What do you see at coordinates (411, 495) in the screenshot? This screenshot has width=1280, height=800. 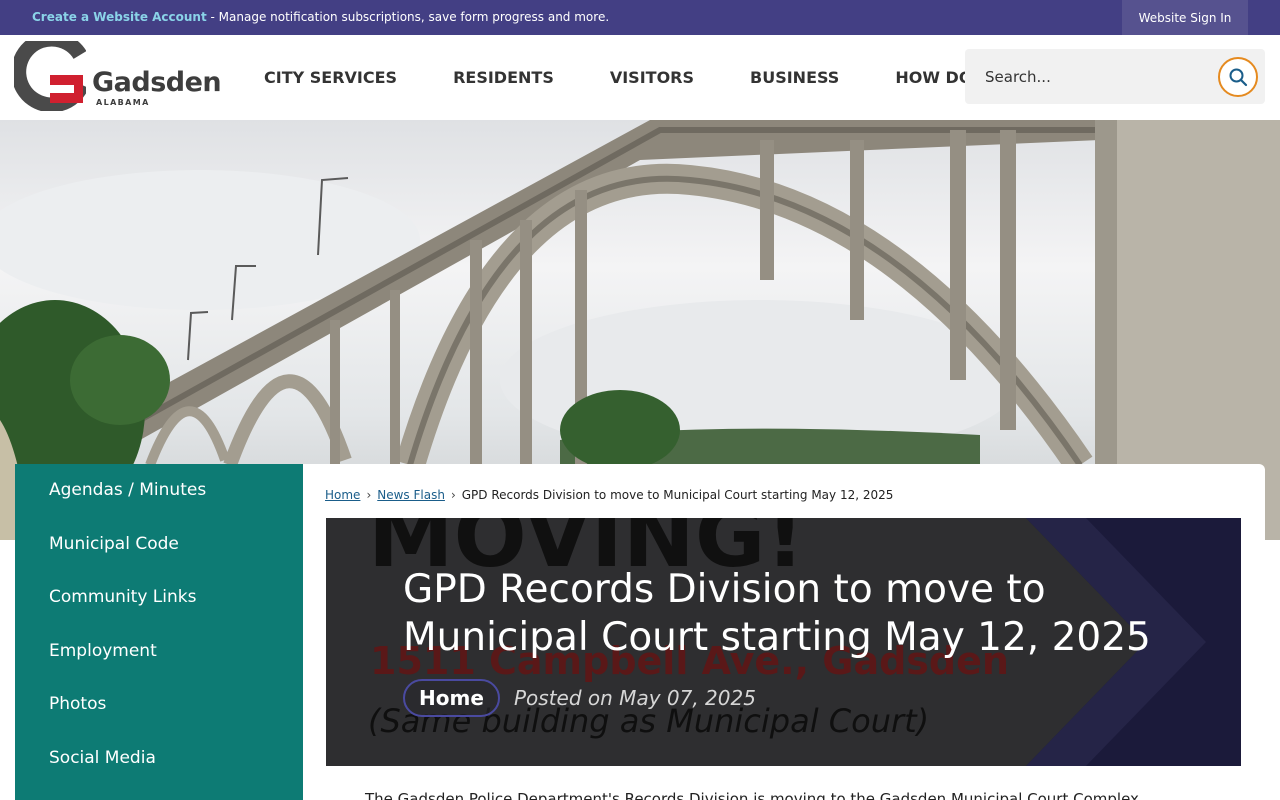 I see `breadcrumb-news-flash: News Flash` at bounding box center [411, 495].